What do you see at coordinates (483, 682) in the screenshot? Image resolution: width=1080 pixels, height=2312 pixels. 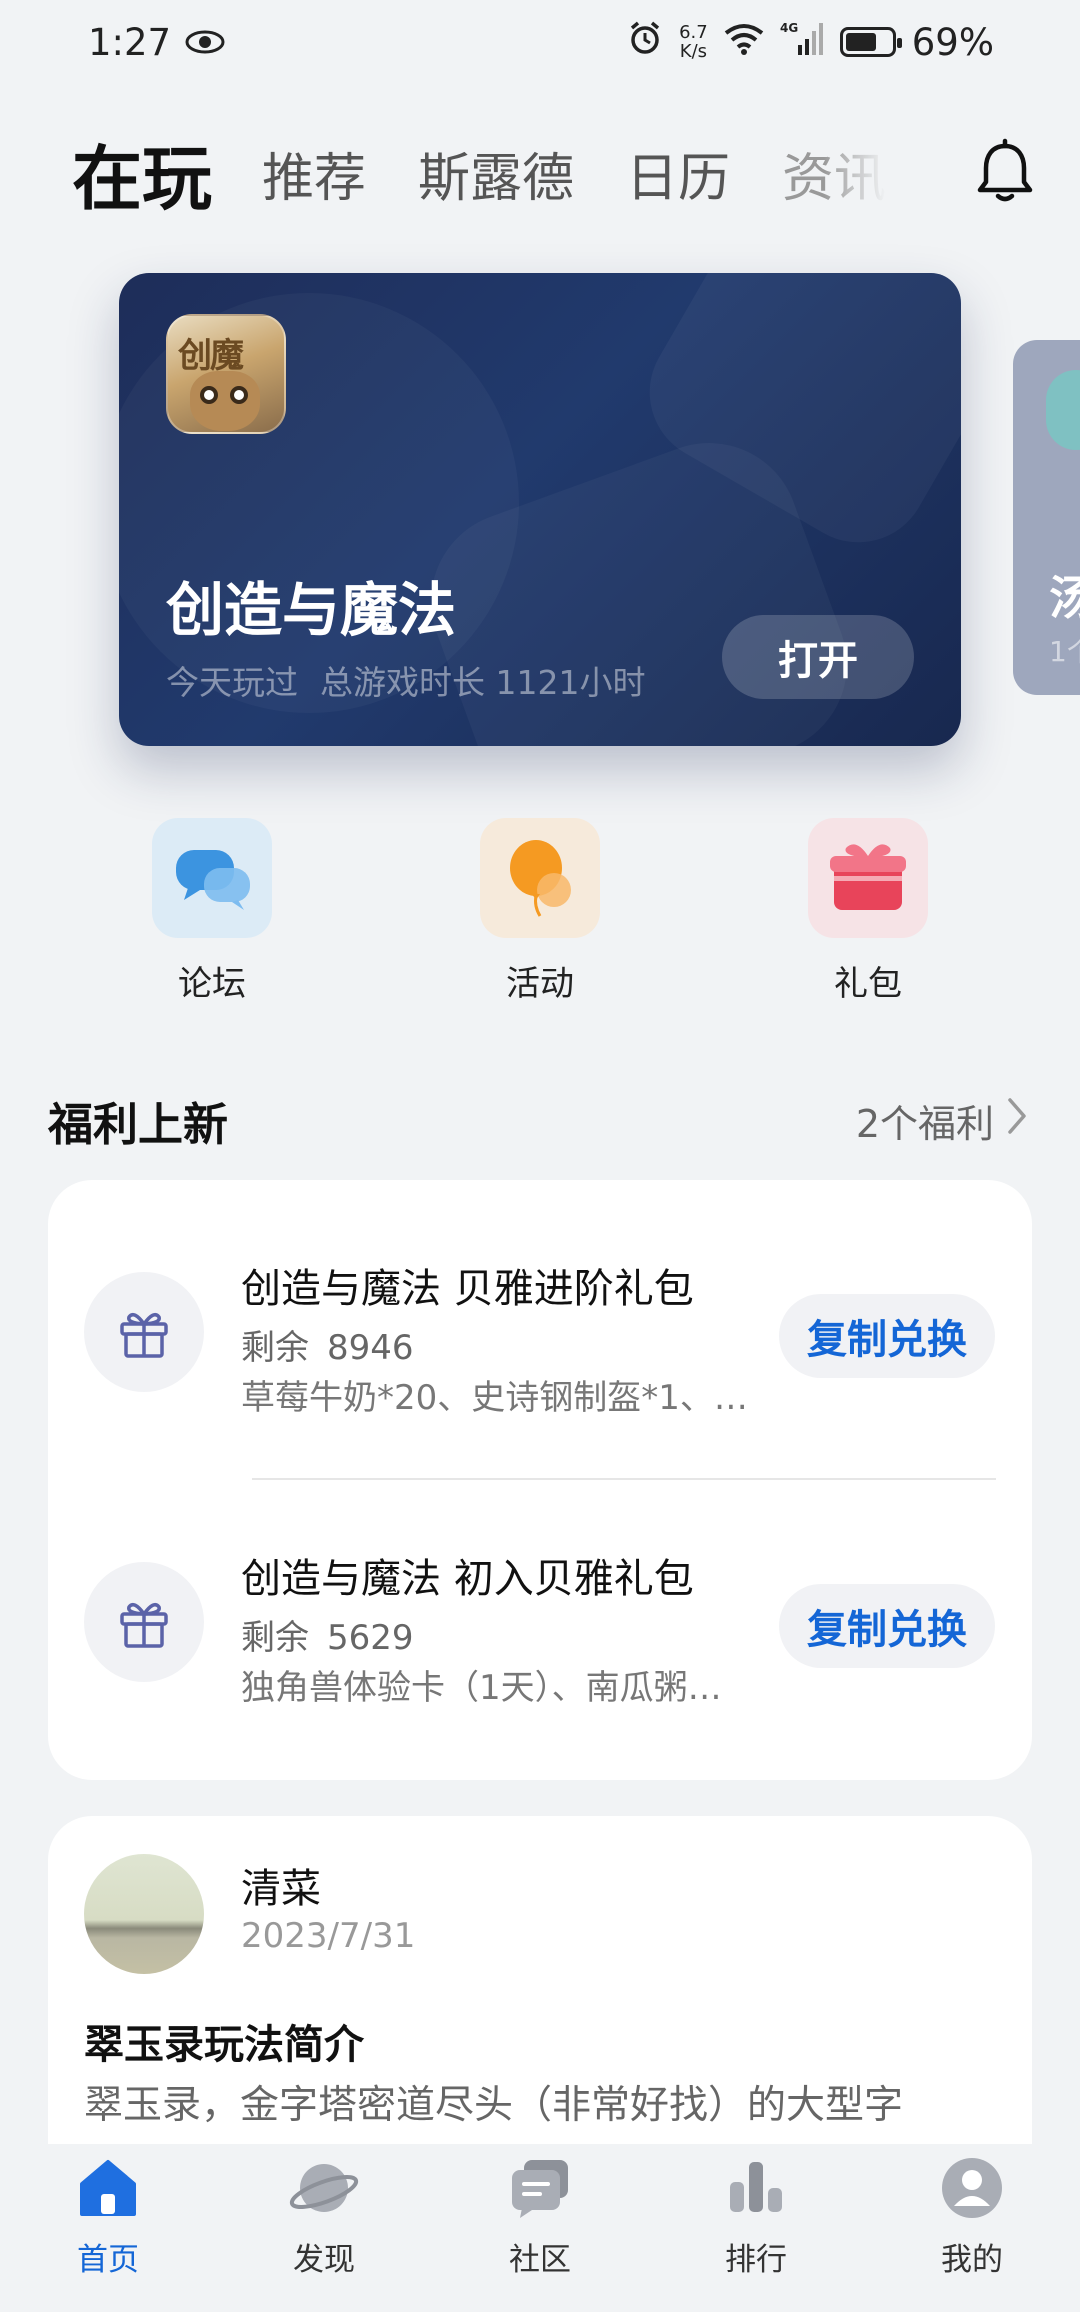 I see `total-playtime-label: 总游戏时长 1121小时` at bounding box center [483, 682].